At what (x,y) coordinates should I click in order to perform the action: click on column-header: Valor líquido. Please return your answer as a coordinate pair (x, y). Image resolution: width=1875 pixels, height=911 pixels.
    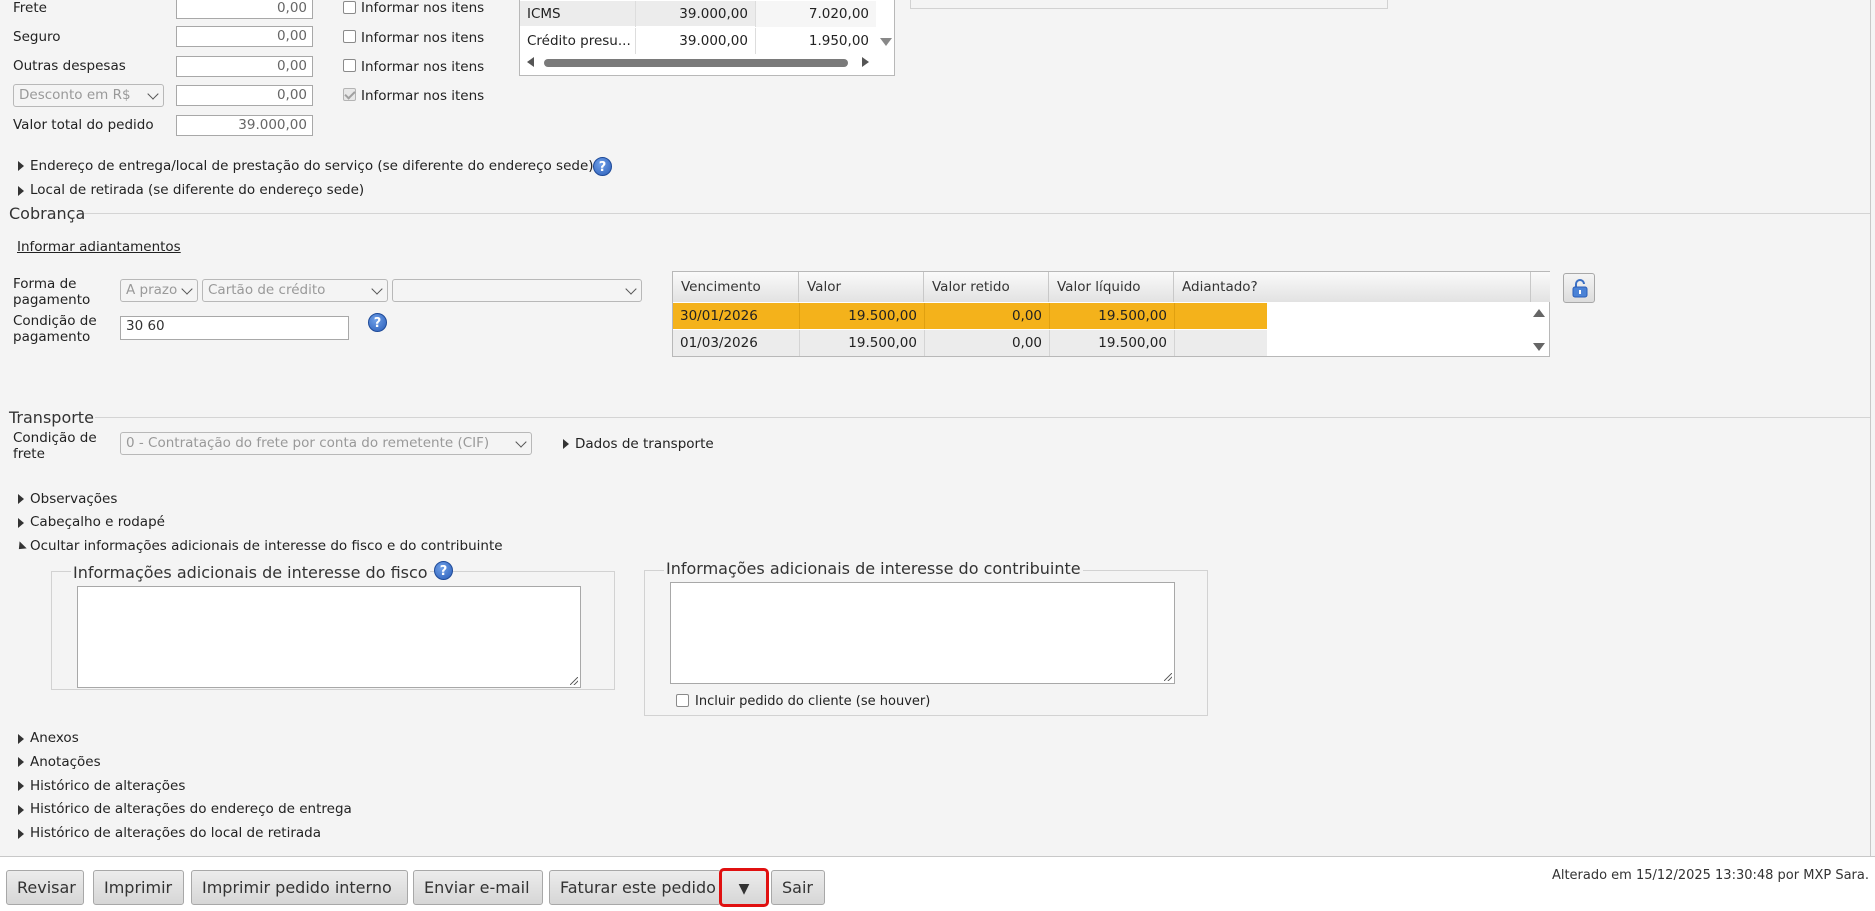
    Looking at the image, I should click on (1111, 287).